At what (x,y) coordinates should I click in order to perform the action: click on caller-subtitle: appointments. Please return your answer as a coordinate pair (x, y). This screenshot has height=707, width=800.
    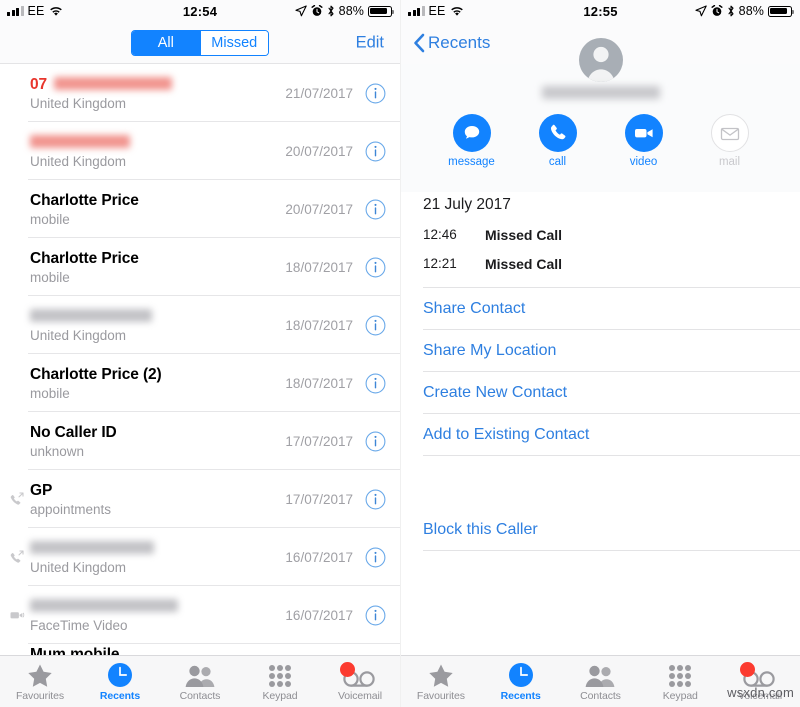
    Looking at the image, I should click on (71, 509).